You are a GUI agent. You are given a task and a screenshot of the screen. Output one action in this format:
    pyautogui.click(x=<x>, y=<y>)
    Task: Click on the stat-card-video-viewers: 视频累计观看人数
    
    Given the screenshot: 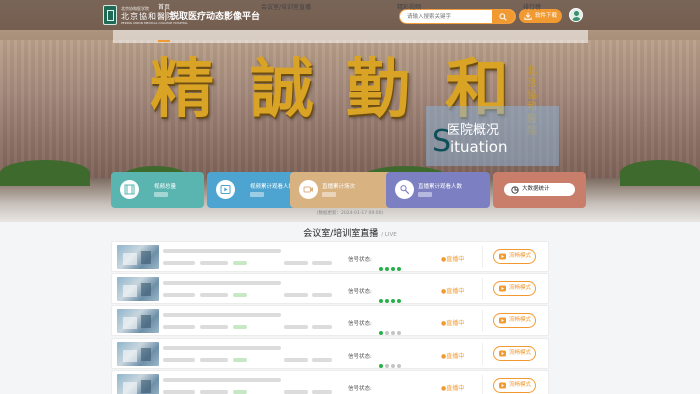 What is the action you would take?
    pyautogui.click(x=253, y=190)
    